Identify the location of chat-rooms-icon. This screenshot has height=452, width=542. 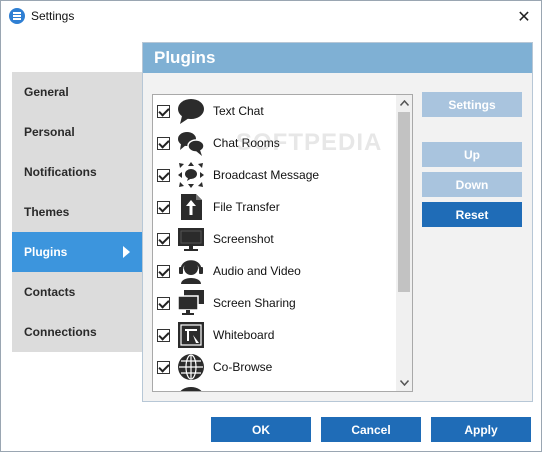
(191, 144).